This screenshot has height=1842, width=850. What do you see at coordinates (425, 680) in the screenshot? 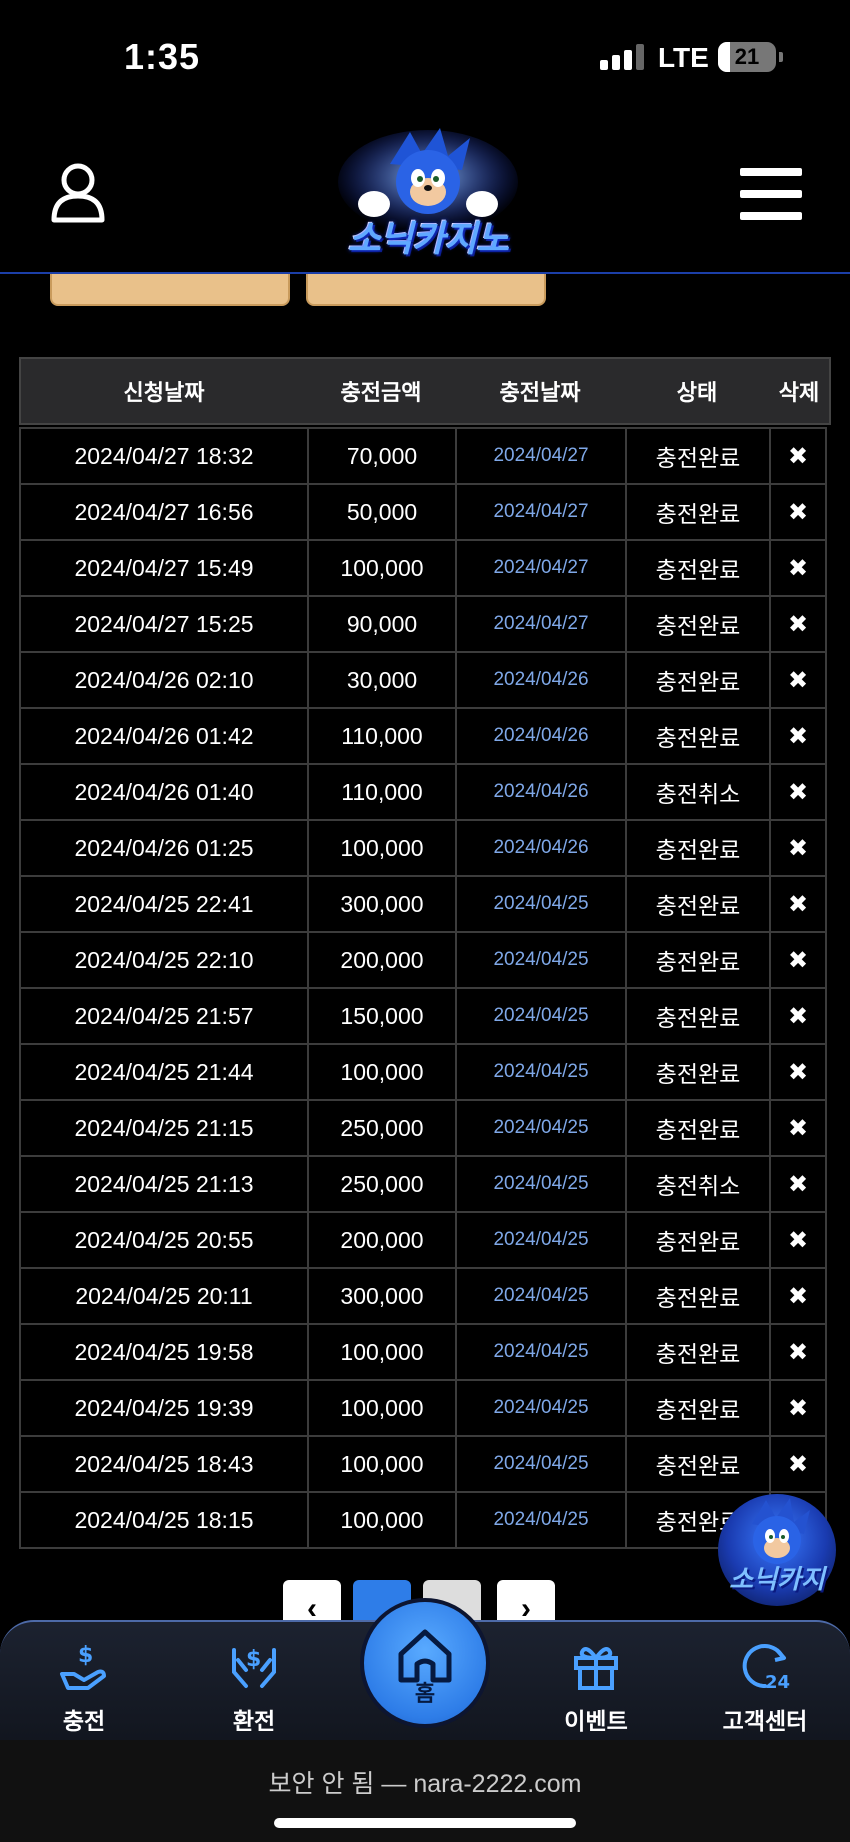
I see `table-row: 2024/04/26 02:10 30,000 2024/04/26 충전완료 ✖` at bounding box center [425, 680].